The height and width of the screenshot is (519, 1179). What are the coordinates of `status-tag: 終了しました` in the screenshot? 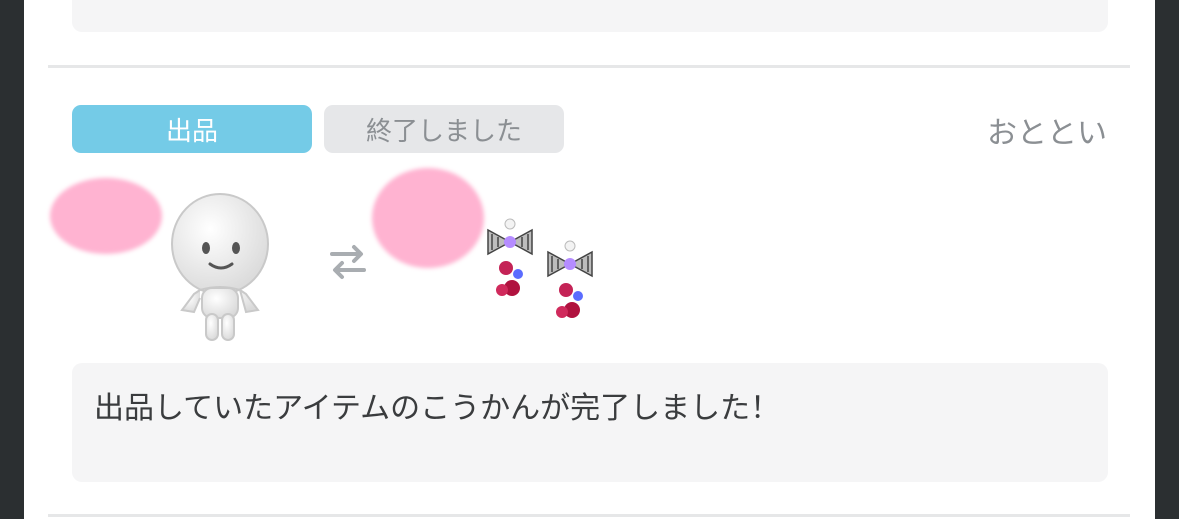 It's located at (444, 129).